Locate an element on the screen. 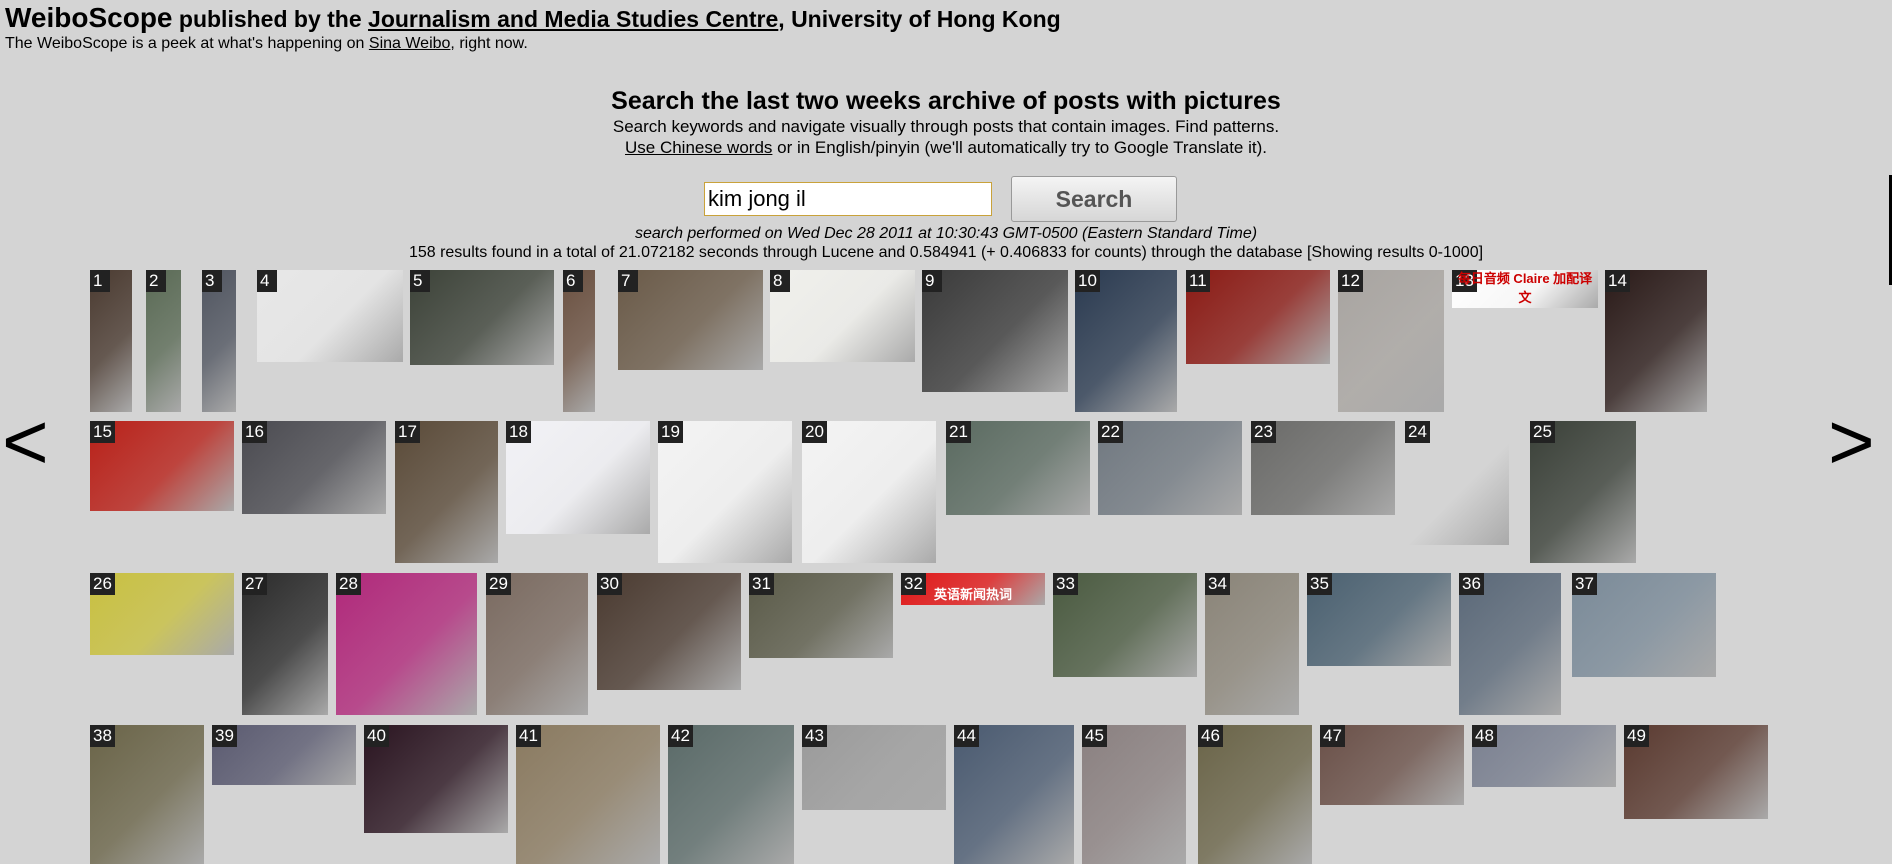 Image resolution: width=1892 pixels, height=864 pixels. result-thumbnail: 22 is located at coordinates (1170, 468).